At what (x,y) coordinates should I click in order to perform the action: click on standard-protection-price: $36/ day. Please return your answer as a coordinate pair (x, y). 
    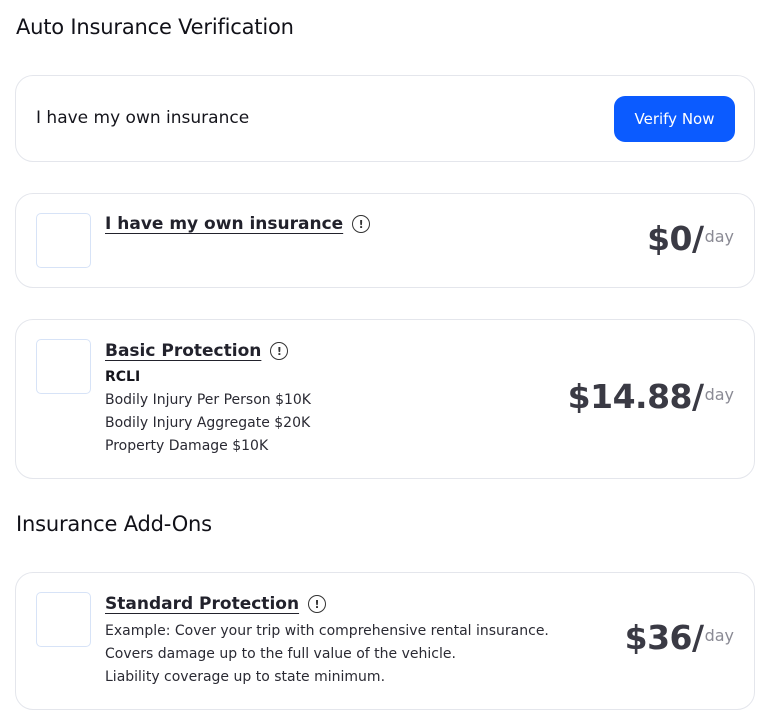
    Looking at the image, I should click on (679, 637).